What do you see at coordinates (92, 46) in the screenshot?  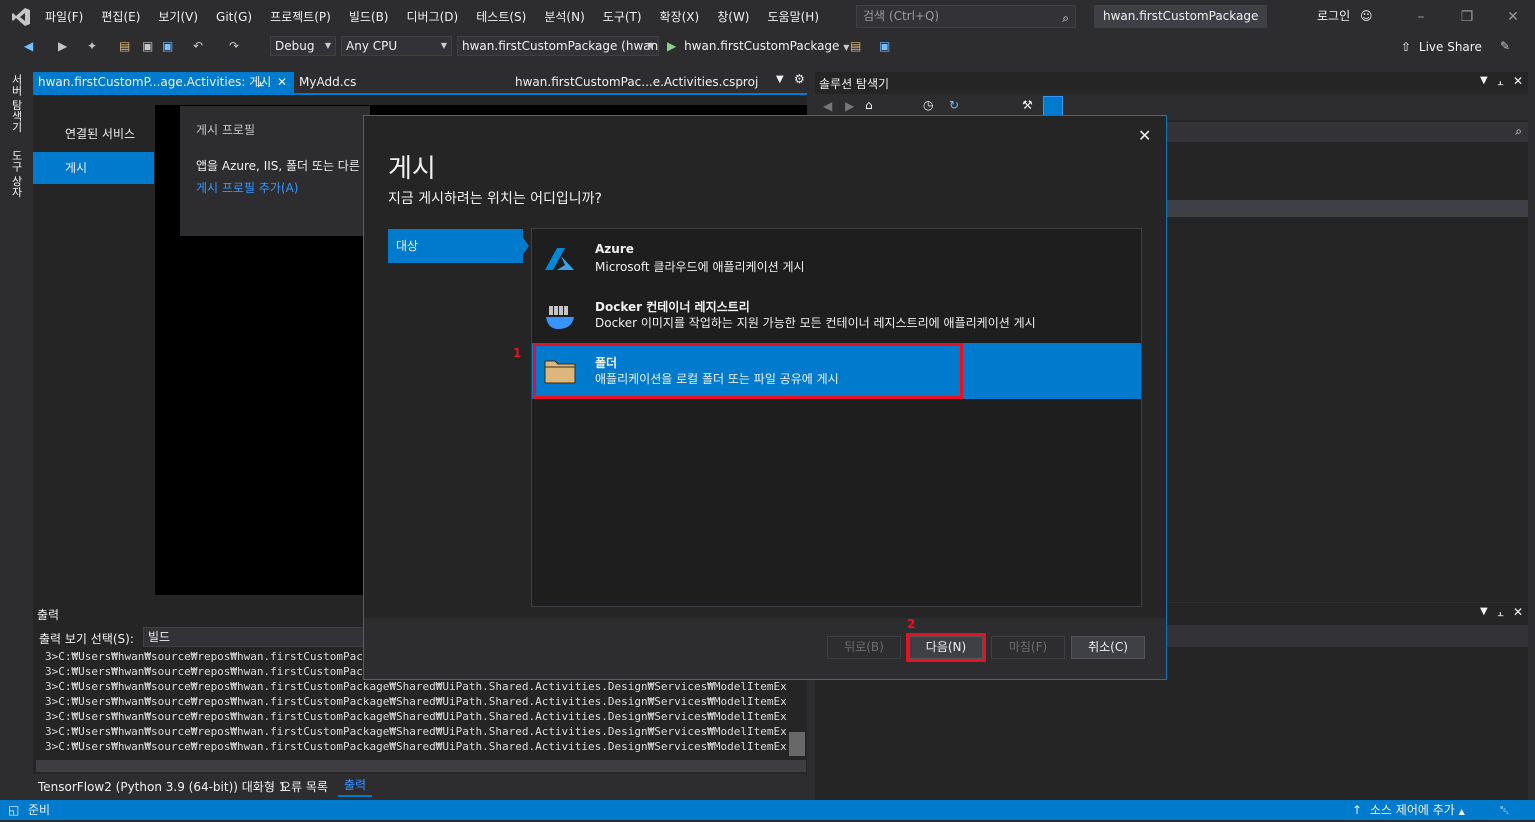 I see `new-project-icon: ✦` at bounding box center [92, 46].